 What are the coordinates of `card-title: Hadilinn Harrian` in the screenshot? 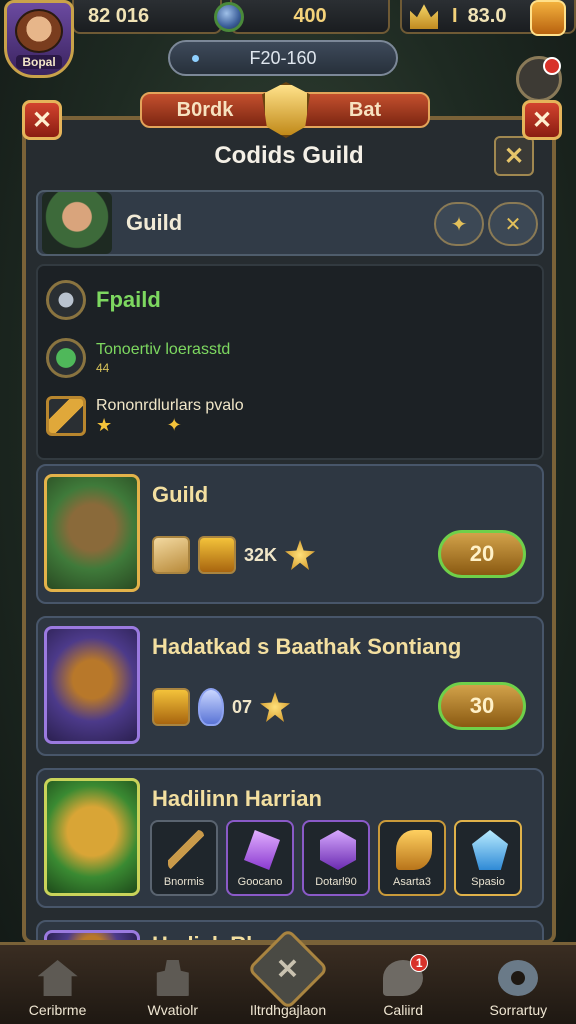 It's located at (237, 798).